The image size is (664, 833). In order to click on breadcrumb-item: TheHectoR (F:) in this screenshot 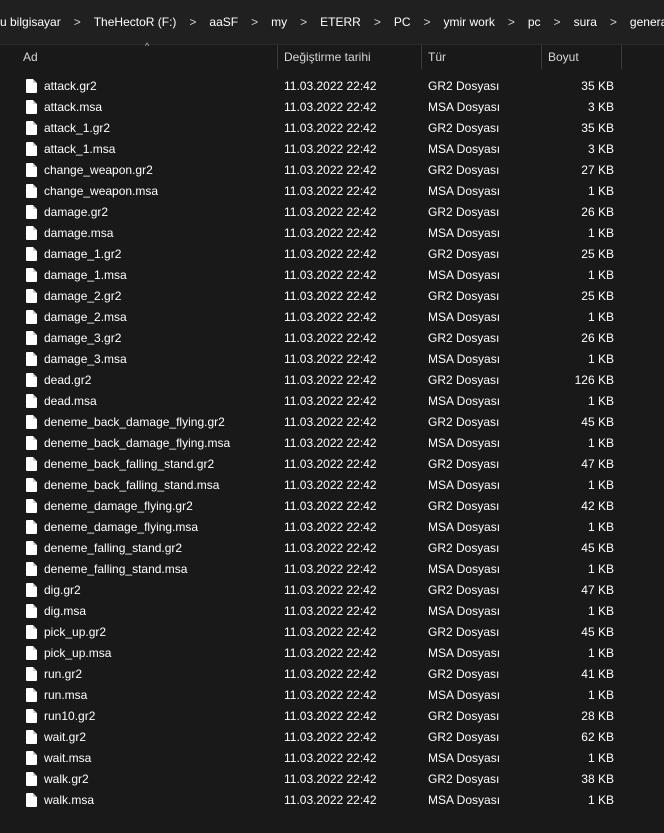, I will do `click(135, 22)`.